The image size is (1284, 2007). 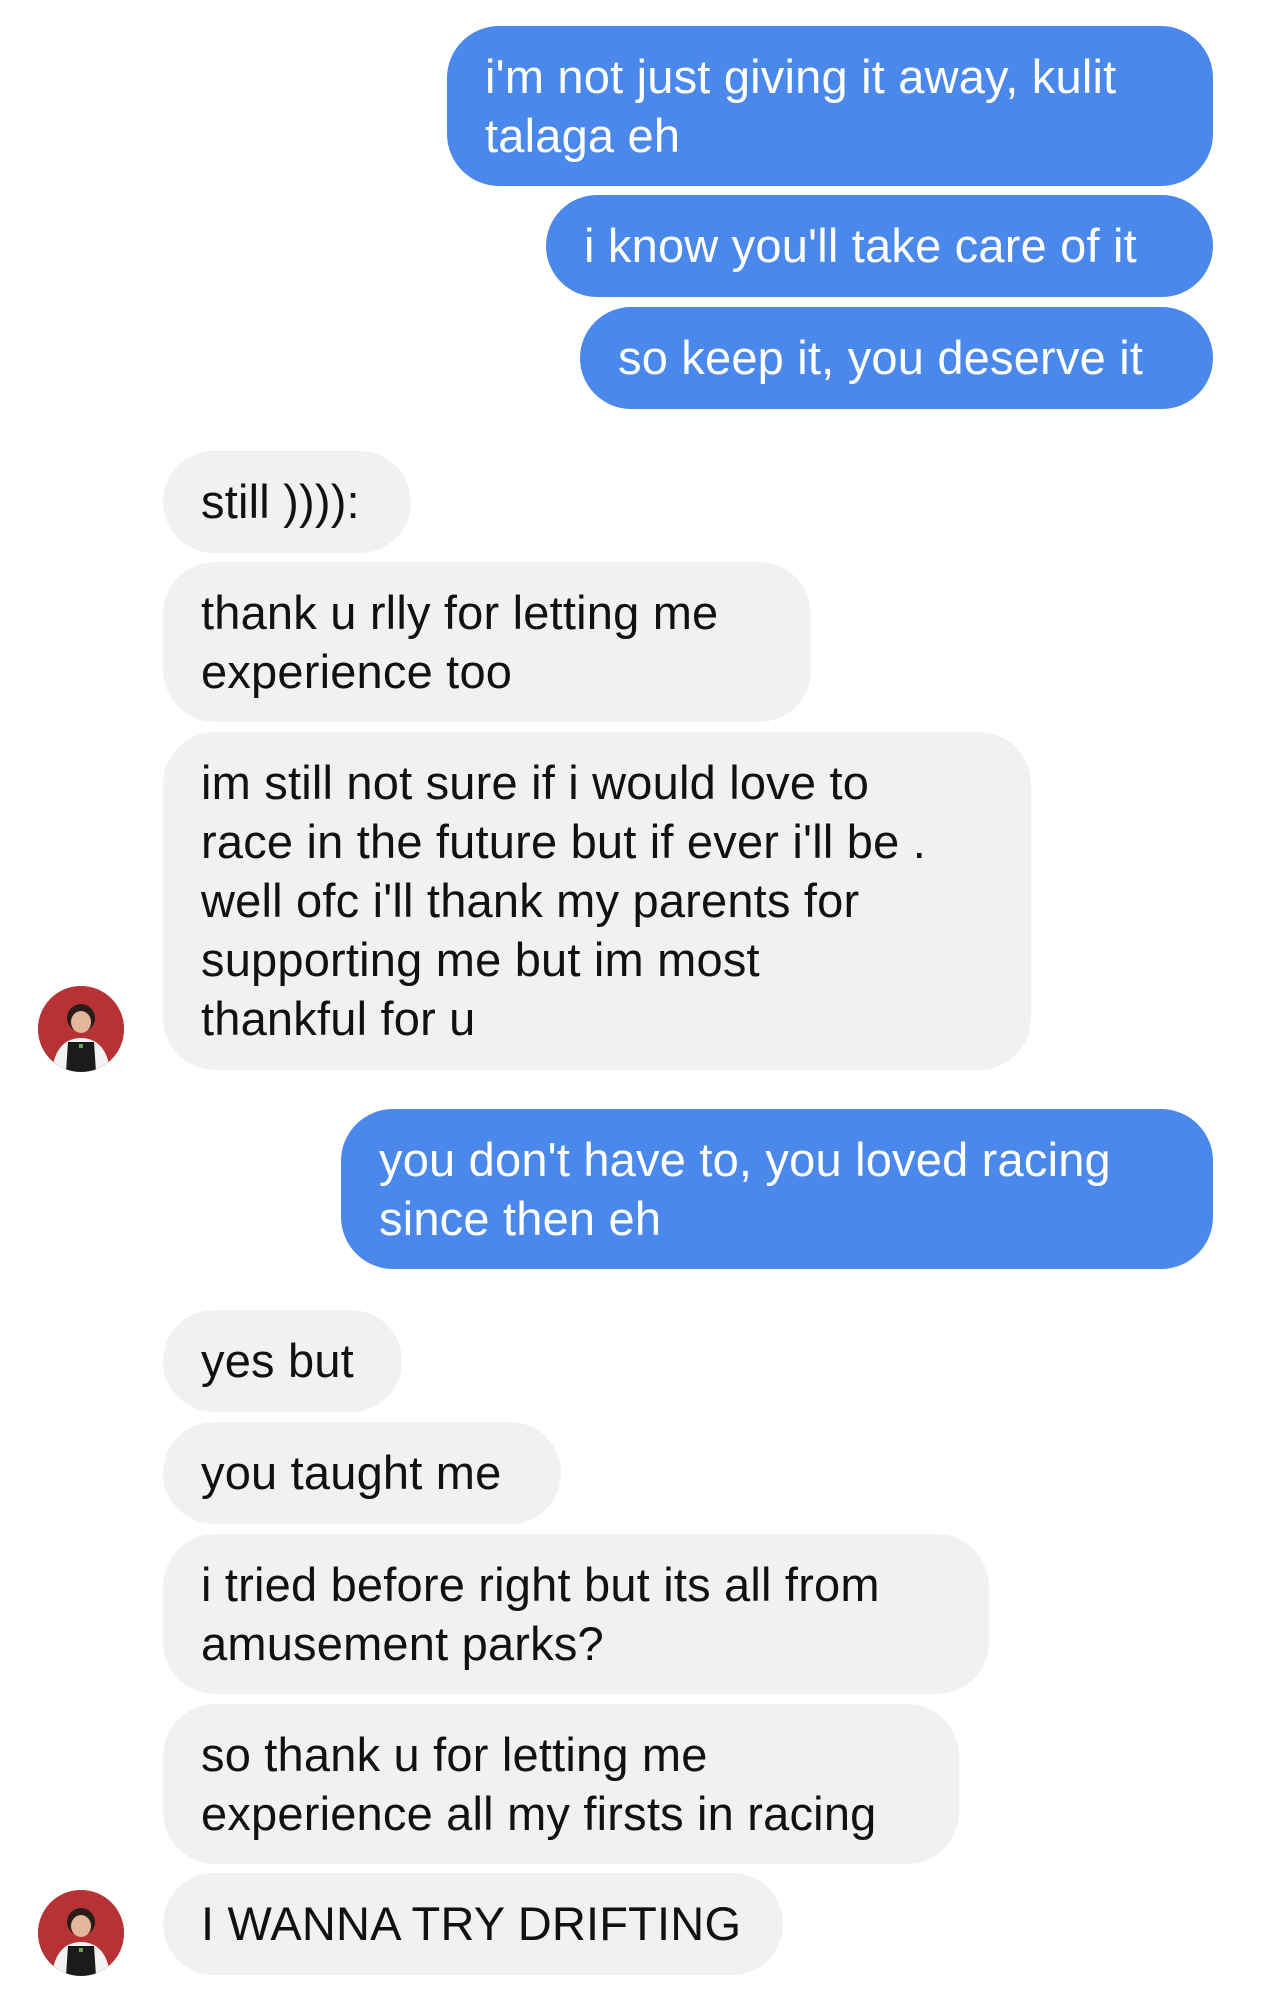 I want to click on message-bubble-received: still )))):, so click(x=287, y=502).